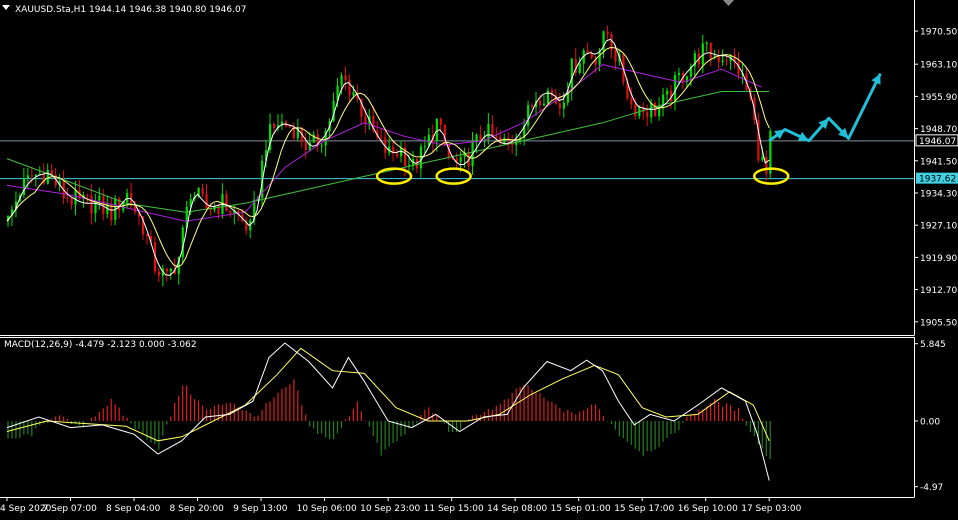  What do you see at coordinates (938, 259) in the screenshot?
I see `price-axis-label: 1919.90` at bounding box center [938, 259].